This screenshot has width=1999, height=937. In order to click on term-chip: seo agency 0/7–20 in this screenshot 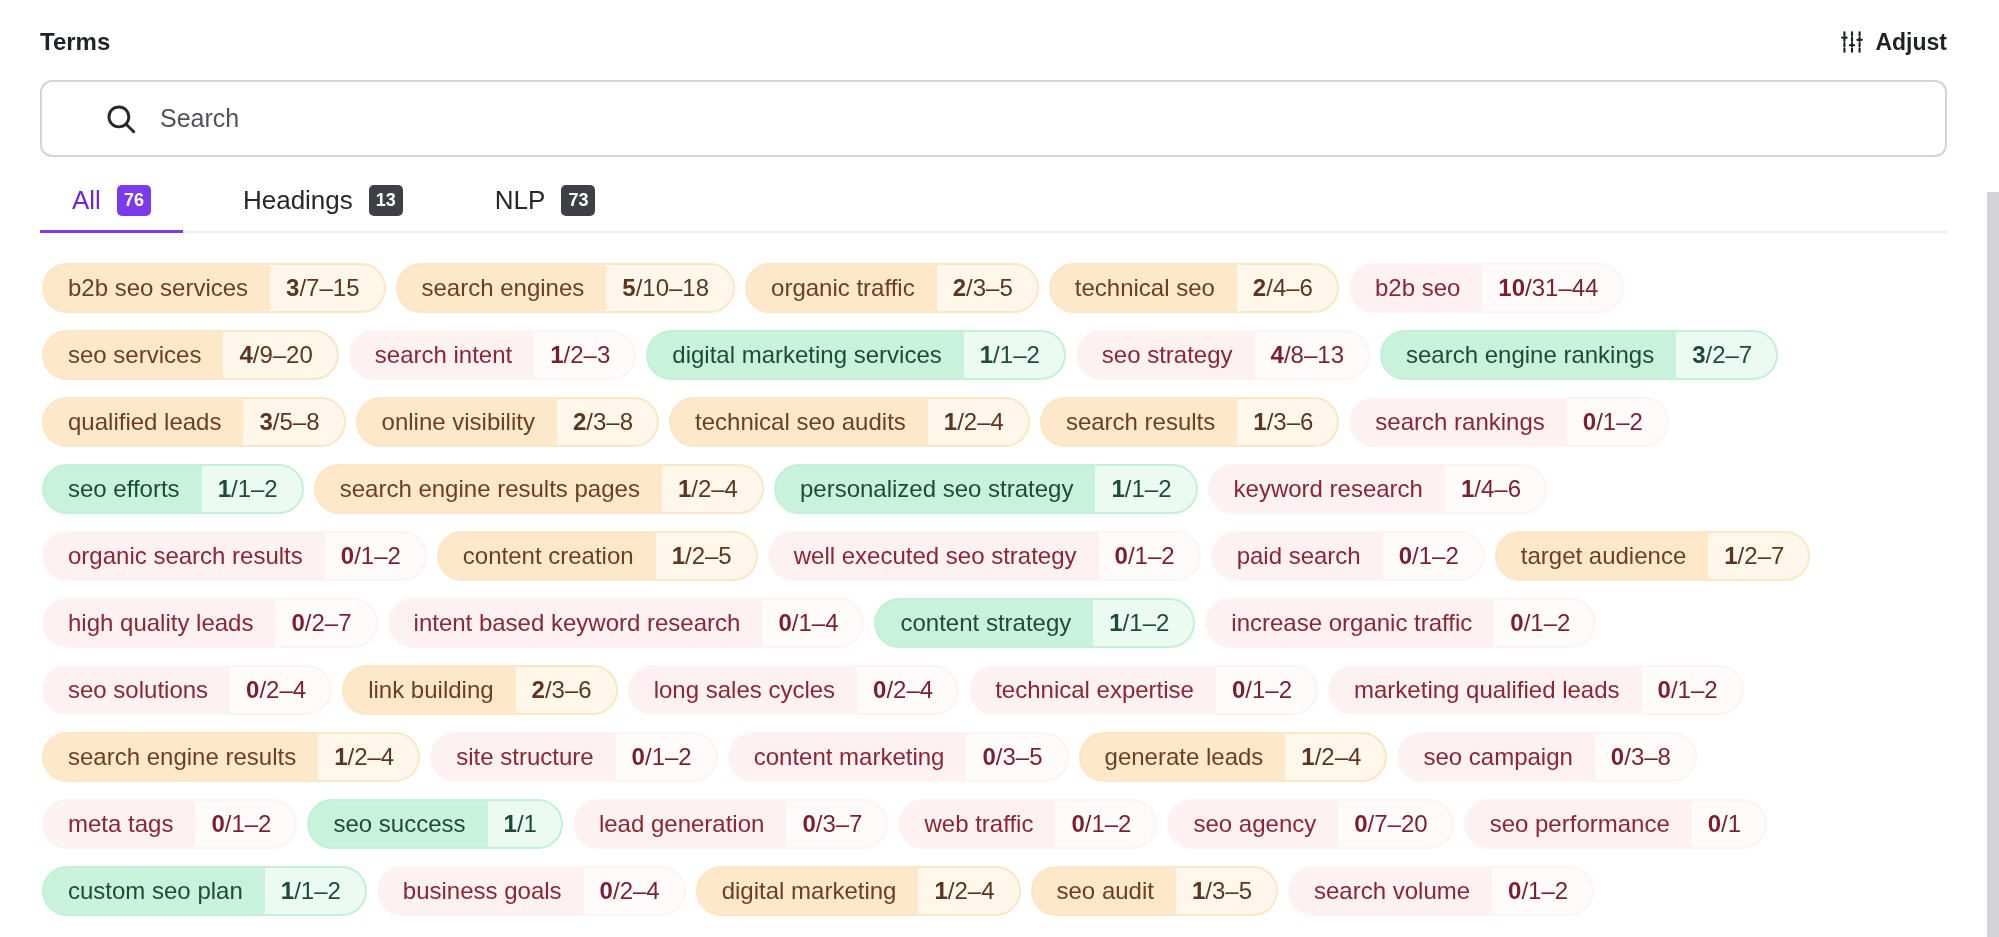, I will do `click(1310, 824)`.